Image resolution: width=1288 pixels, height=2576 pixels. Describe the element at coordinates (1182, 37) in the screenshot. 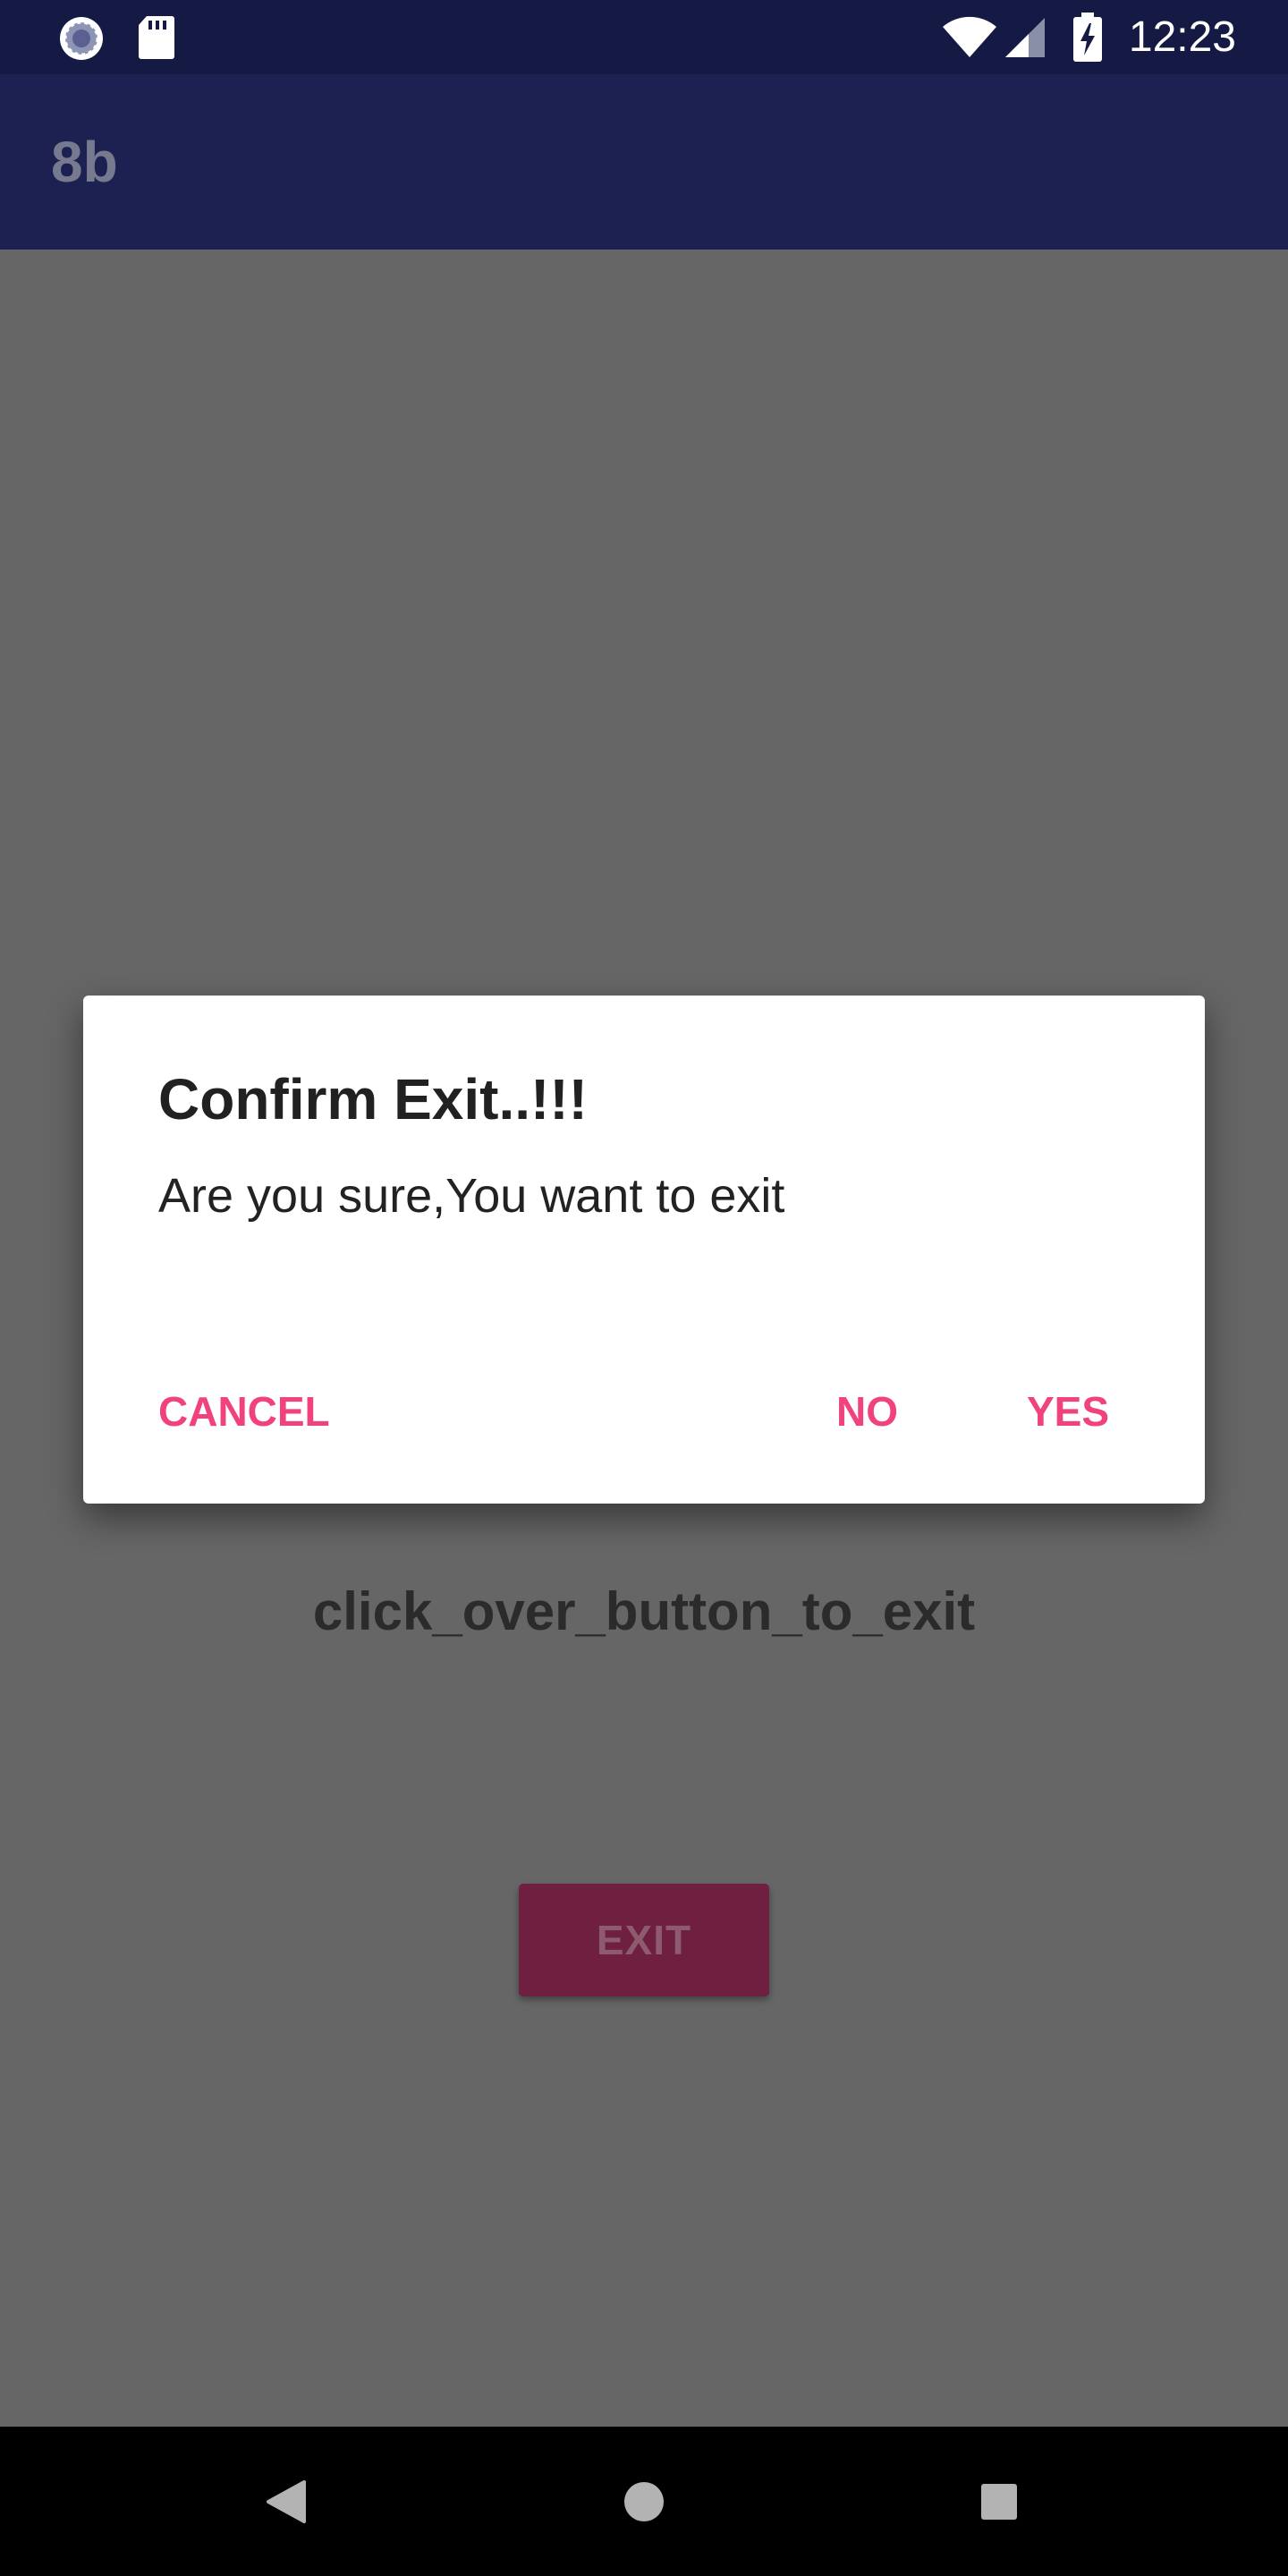

I see `status-time: 12:23` at that location.